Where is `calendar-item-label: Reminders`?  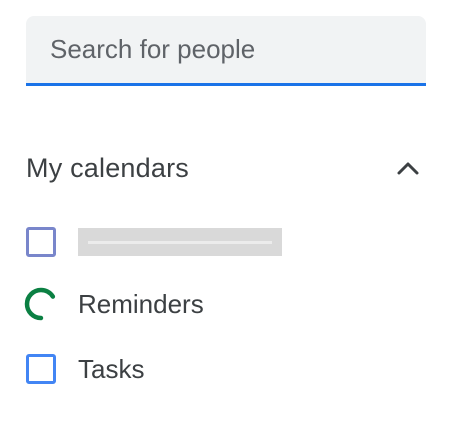 calendar-item-label: Reminders is located at coordinates (141, 303).